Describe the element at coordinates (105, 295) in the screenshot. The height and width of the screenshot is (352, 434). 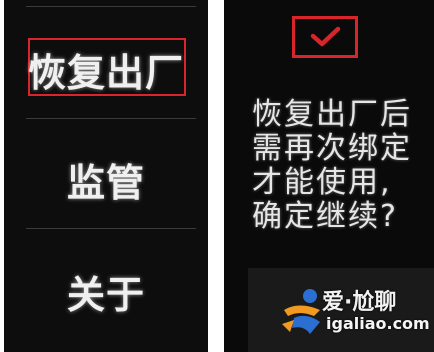
I see `menu-item-label: 关于` at that location.